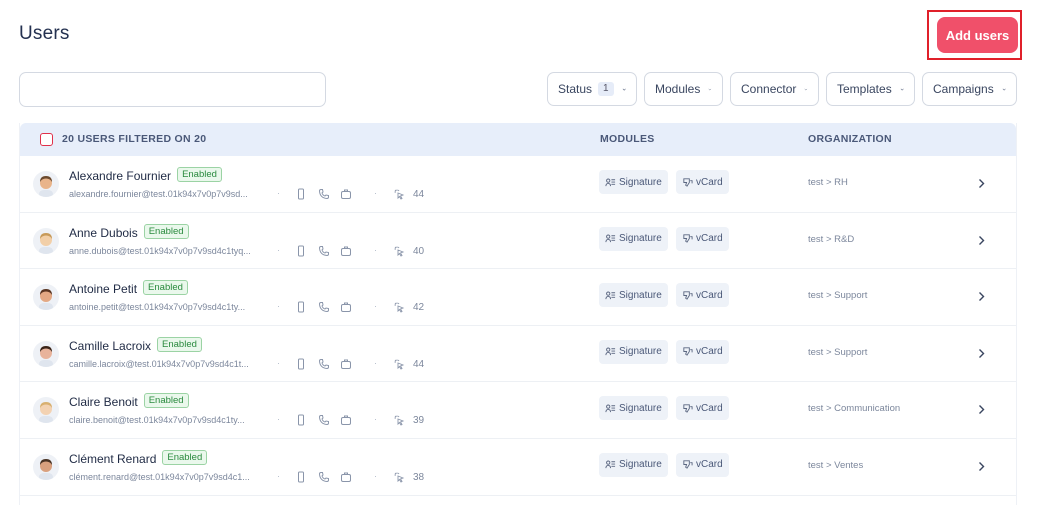  I want to click on user-name: Alexandre Fournier, so click(120, 176).